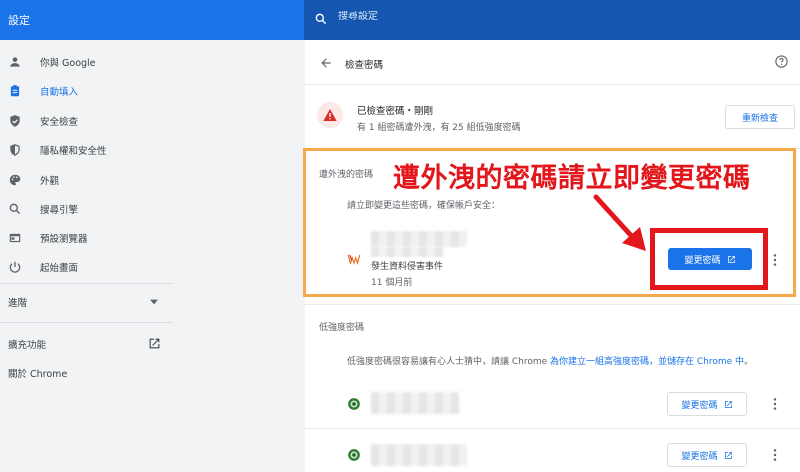  What do you see at coordinates (647, 362) in the screenshot?
I see `generate-password-link: 為你建立一組高強度密碼，並儲存在 Chrome 中` at bounding box center [647, 362].